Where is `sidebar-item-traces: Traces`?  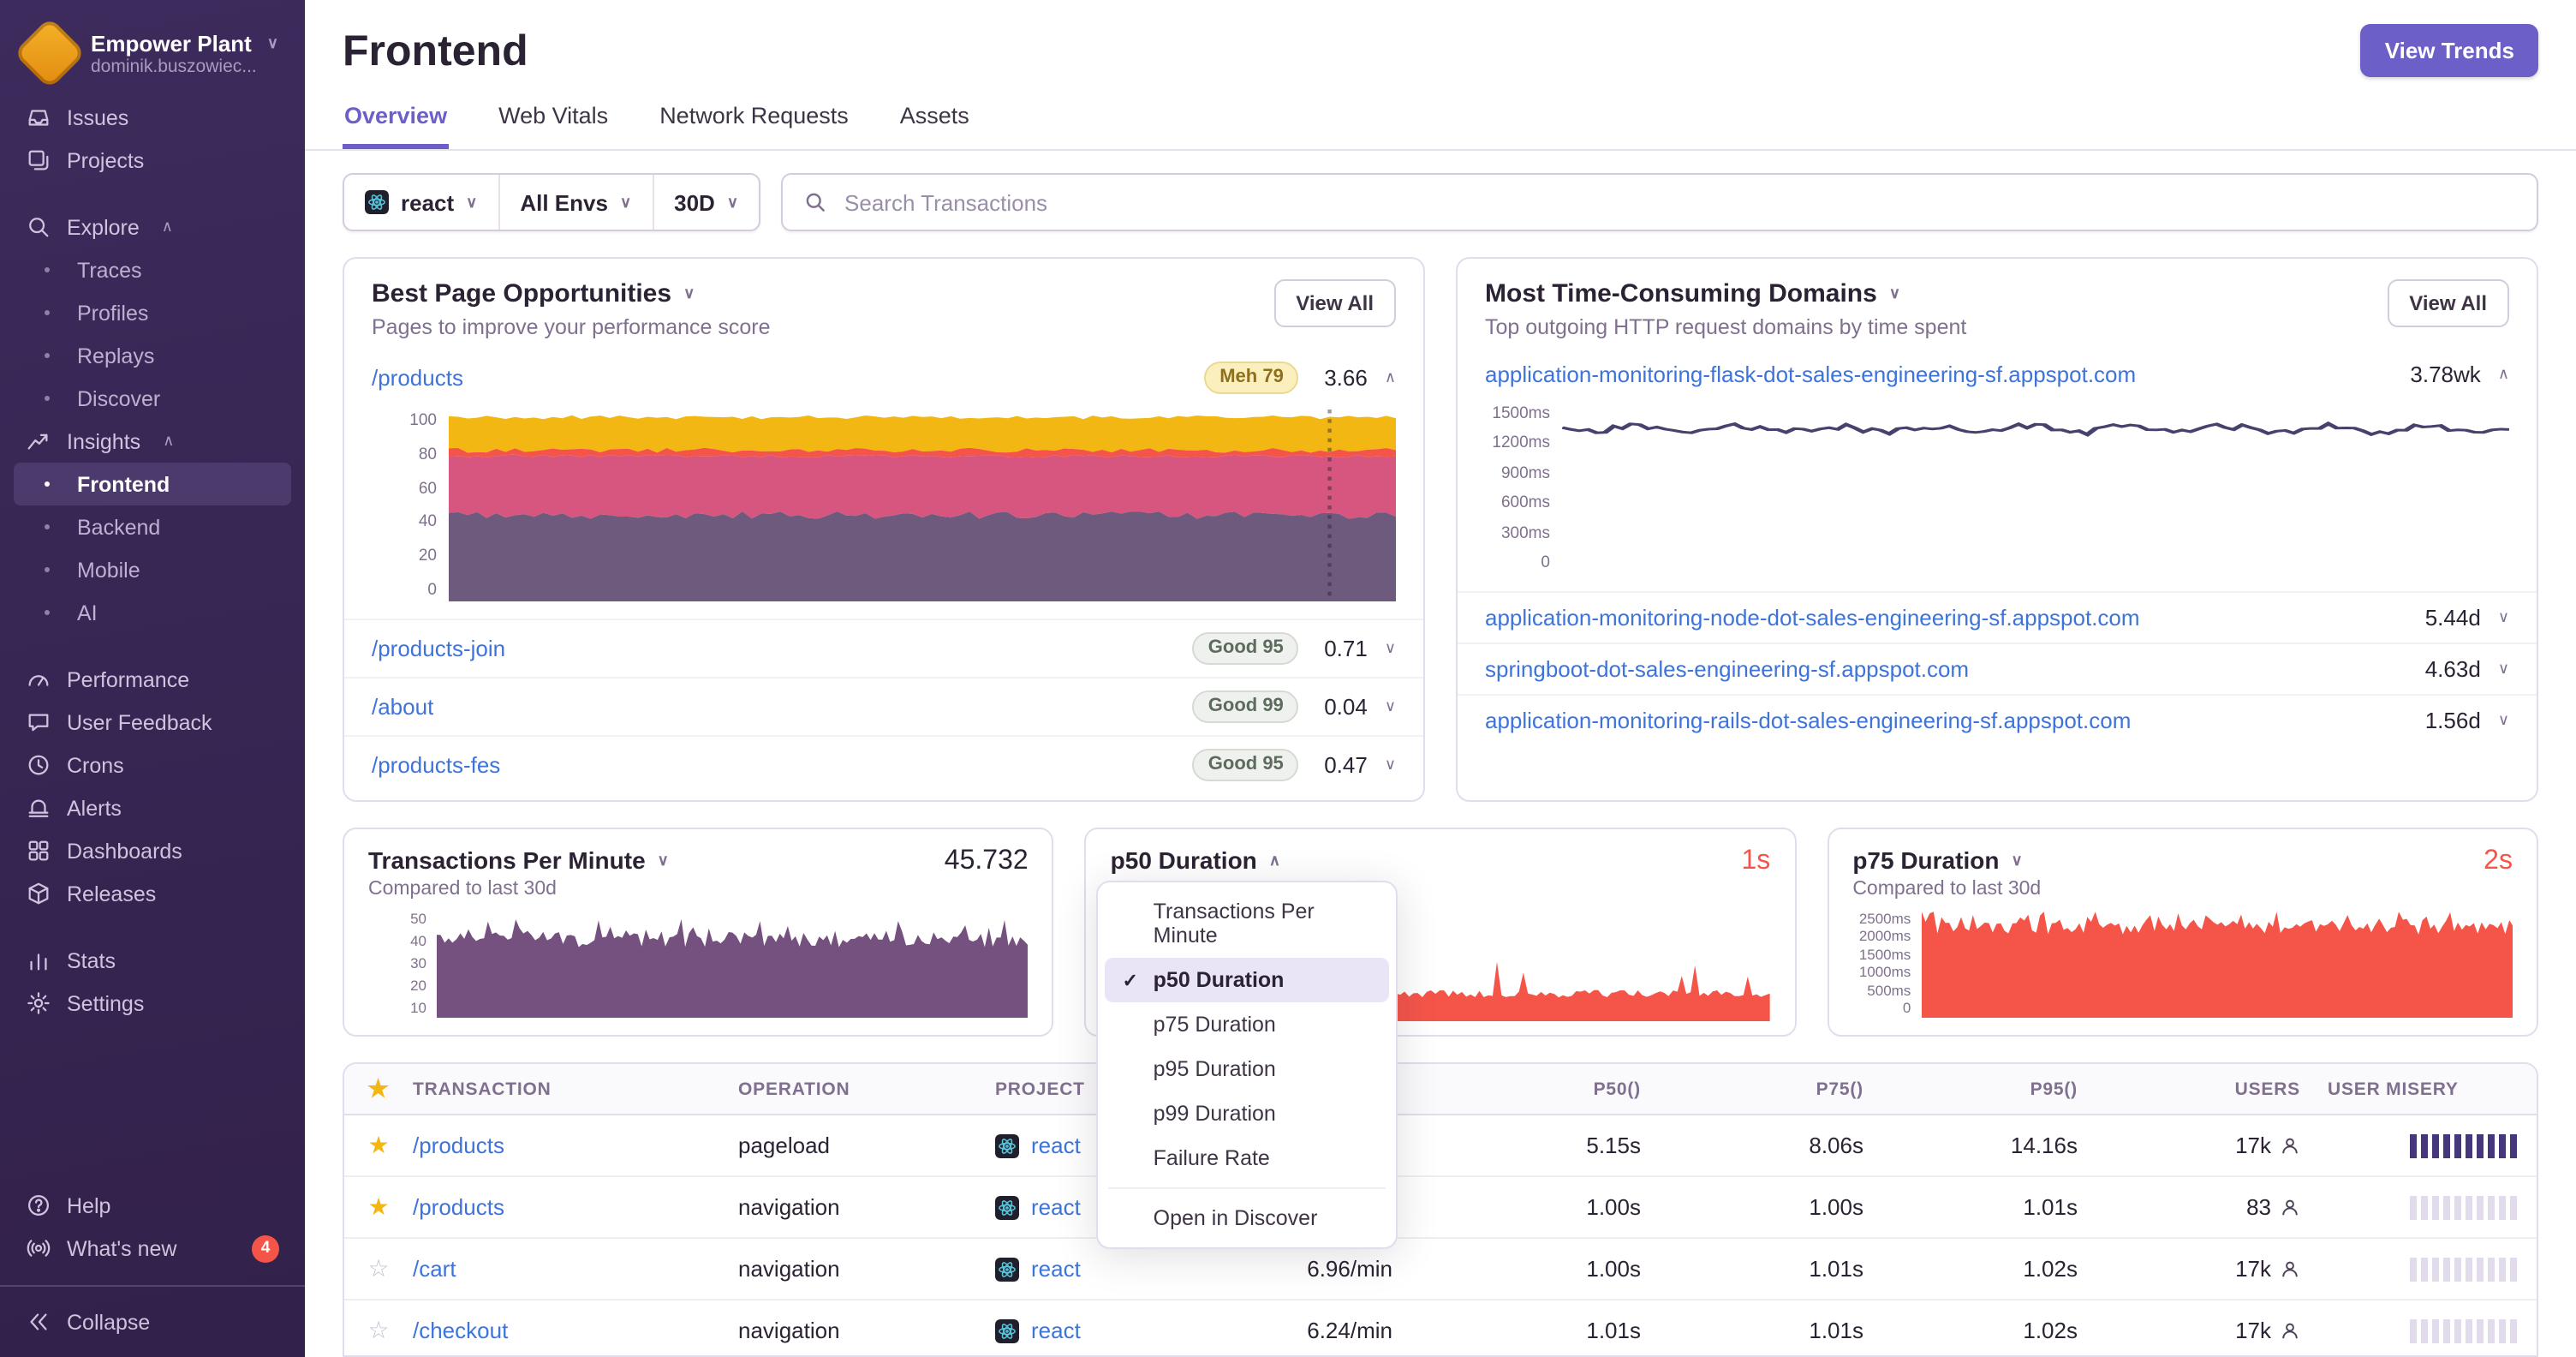
sidebar-item-traces: Traces is located at coordinates (152, 269).